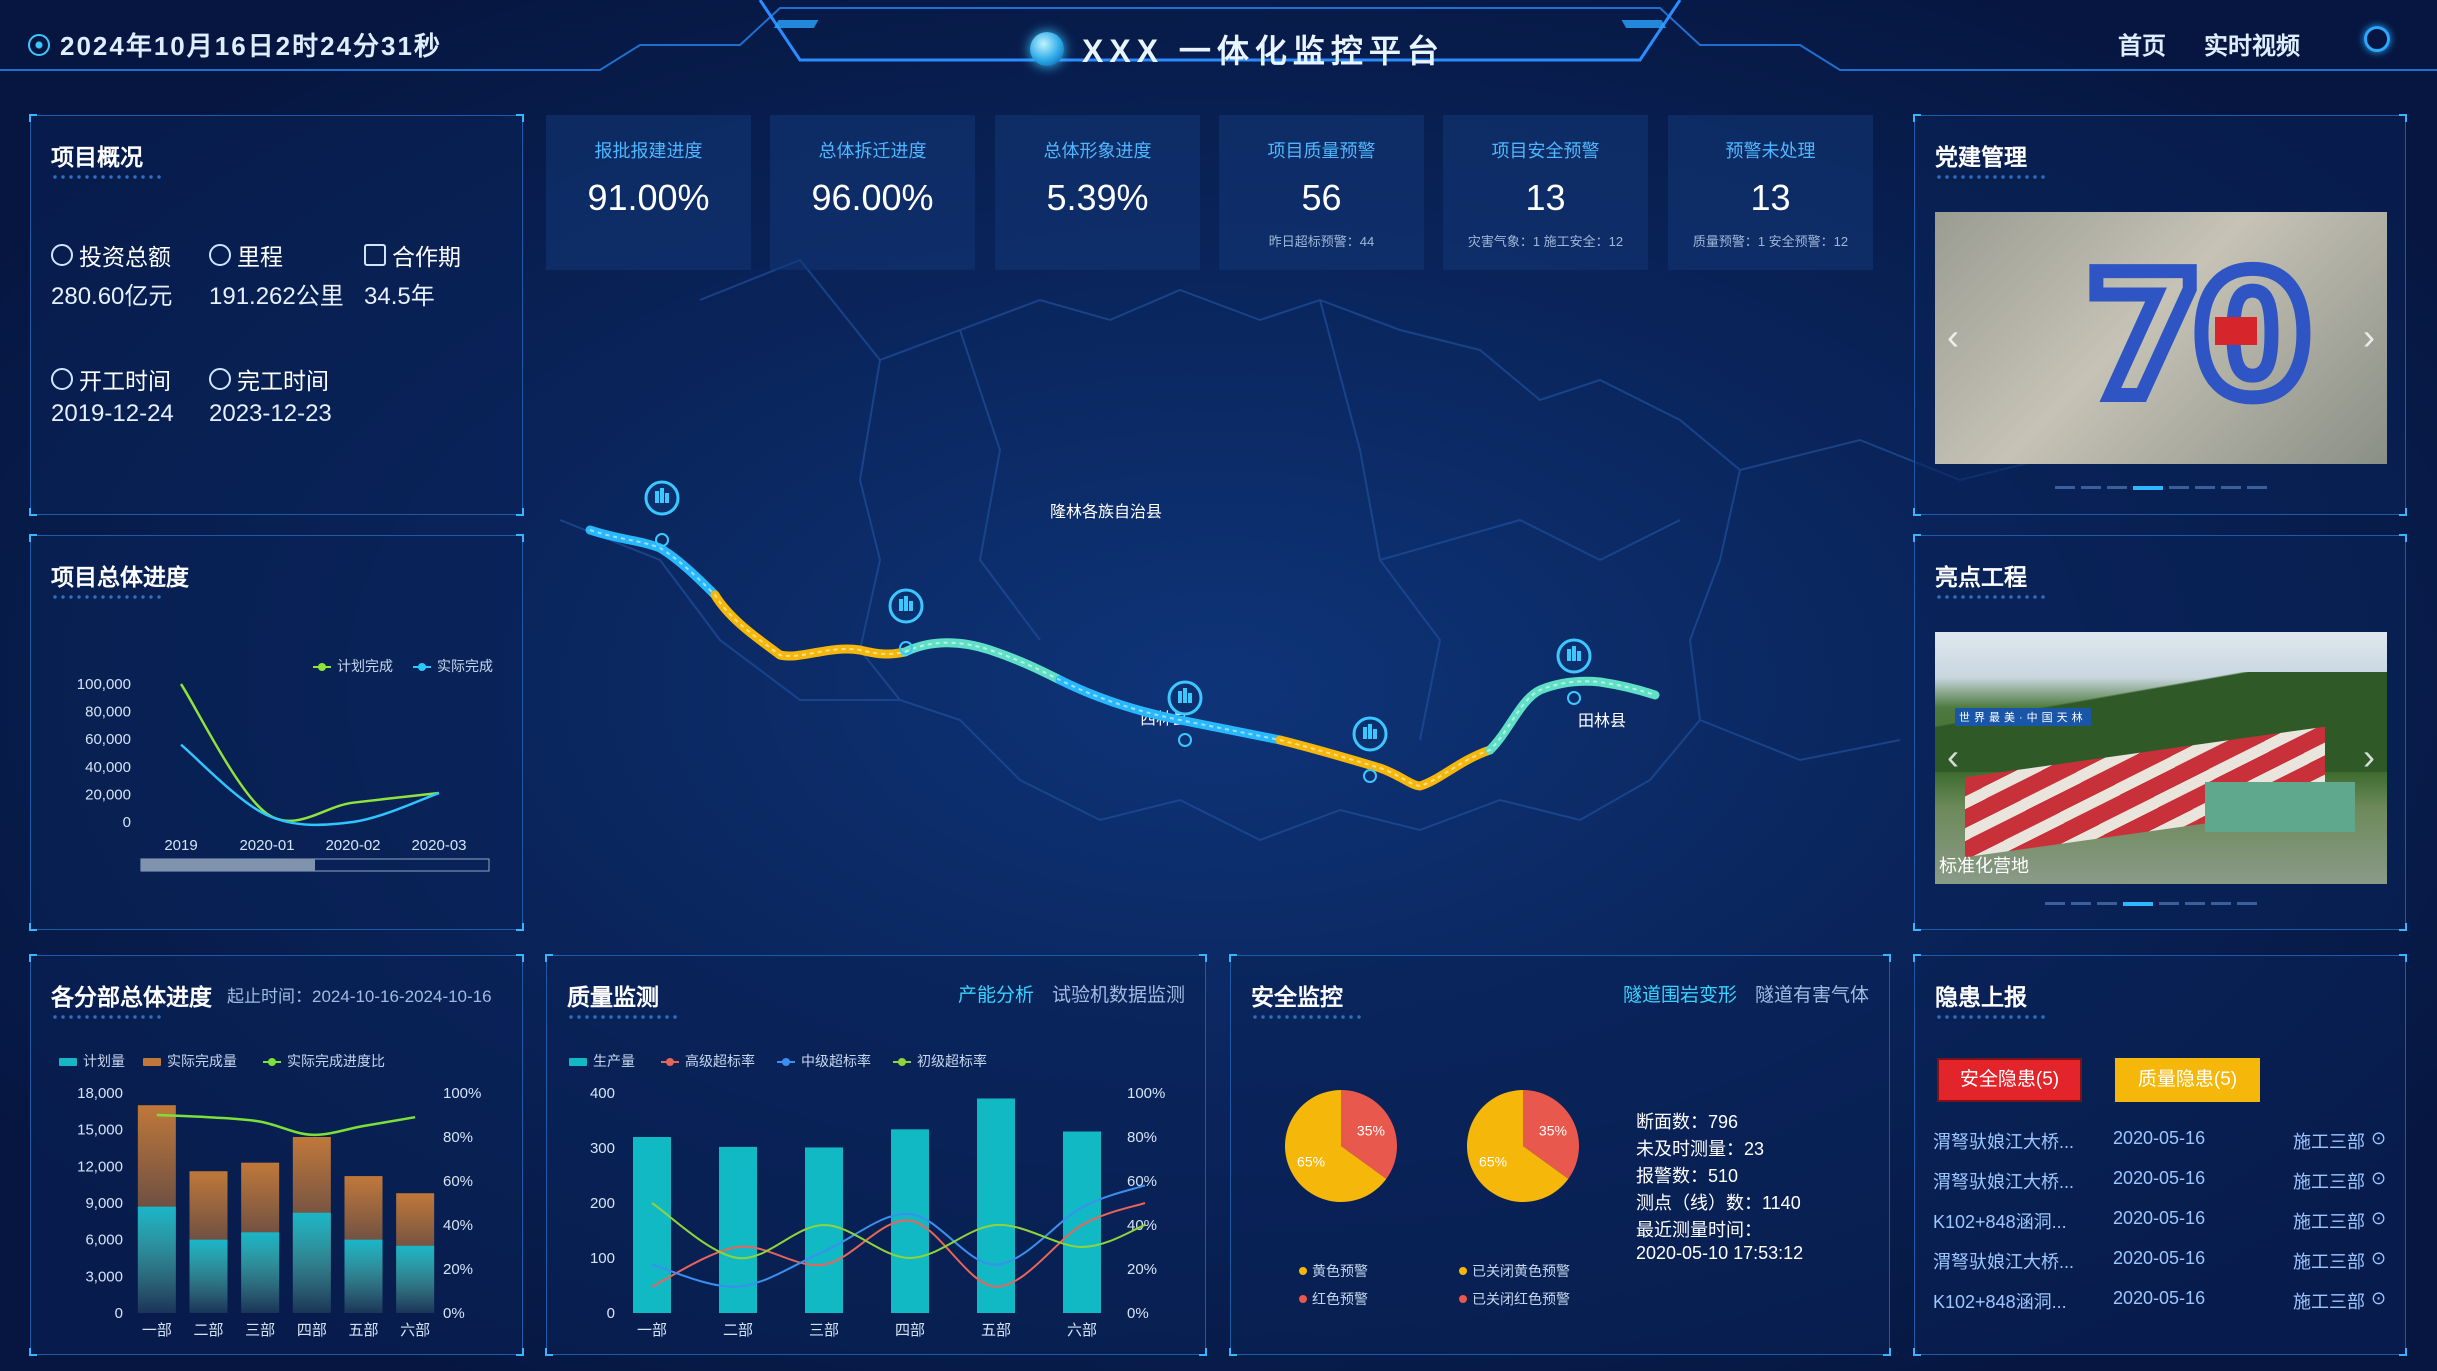 The width and height of the screenshot is (2437, 1371). I want to click on kpi-unhandled-warning: 预警未处理 13 质量预警：1 安全预警：12, so click(1770, 192).